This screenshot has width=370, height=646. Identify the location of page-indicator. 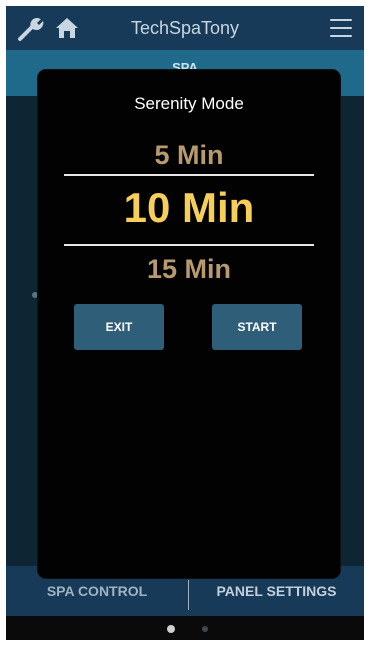
(185, 628).